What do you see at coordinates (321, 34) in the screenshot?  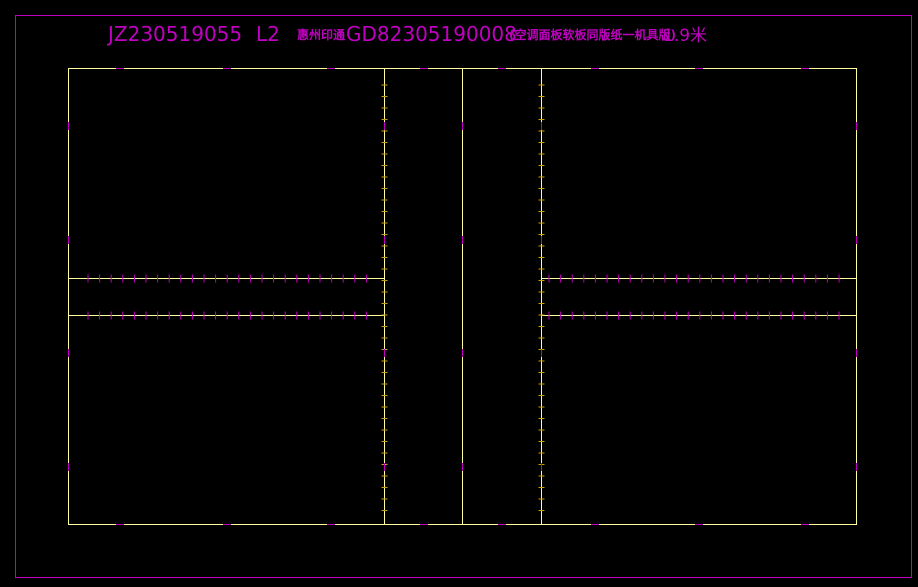 I see `customer-name: 惠州印通` at bounding box center [321, 34].